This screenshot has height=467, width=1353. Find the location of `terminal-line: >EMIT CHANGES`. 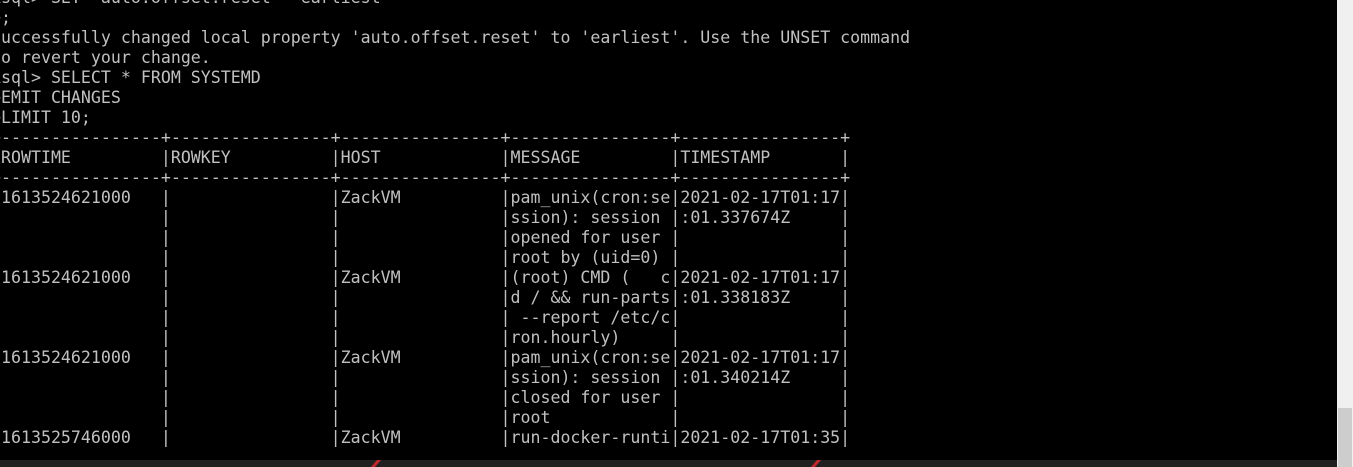

terminal-line: >EMIT CHANGES is located at coordinates (60, 97).